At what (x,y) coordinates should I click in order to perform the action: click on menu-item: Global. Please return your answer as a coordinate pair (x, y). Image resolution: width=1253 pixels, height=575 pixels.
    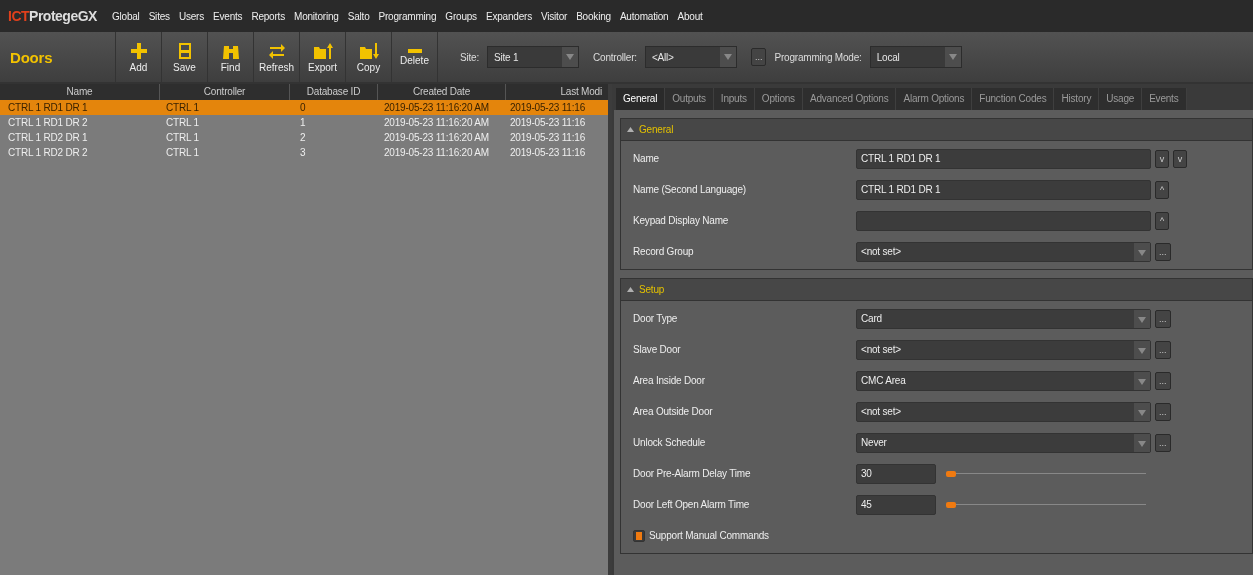
    Looking at the image, I should click on (125, 16).